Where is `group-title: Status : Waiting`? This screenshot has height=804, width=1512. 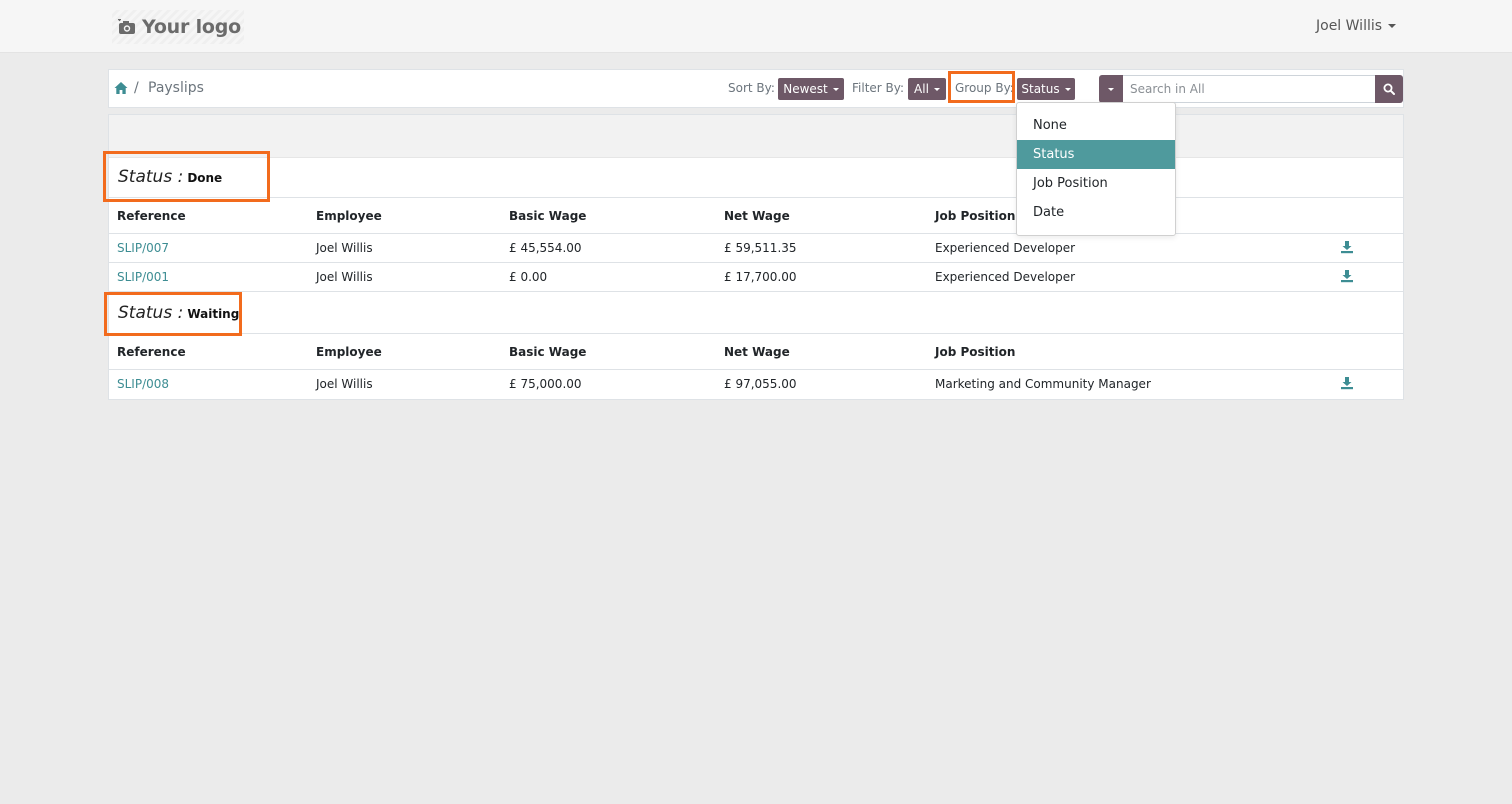
group-title: Status : Waiting is located at coordinates (178, 313).